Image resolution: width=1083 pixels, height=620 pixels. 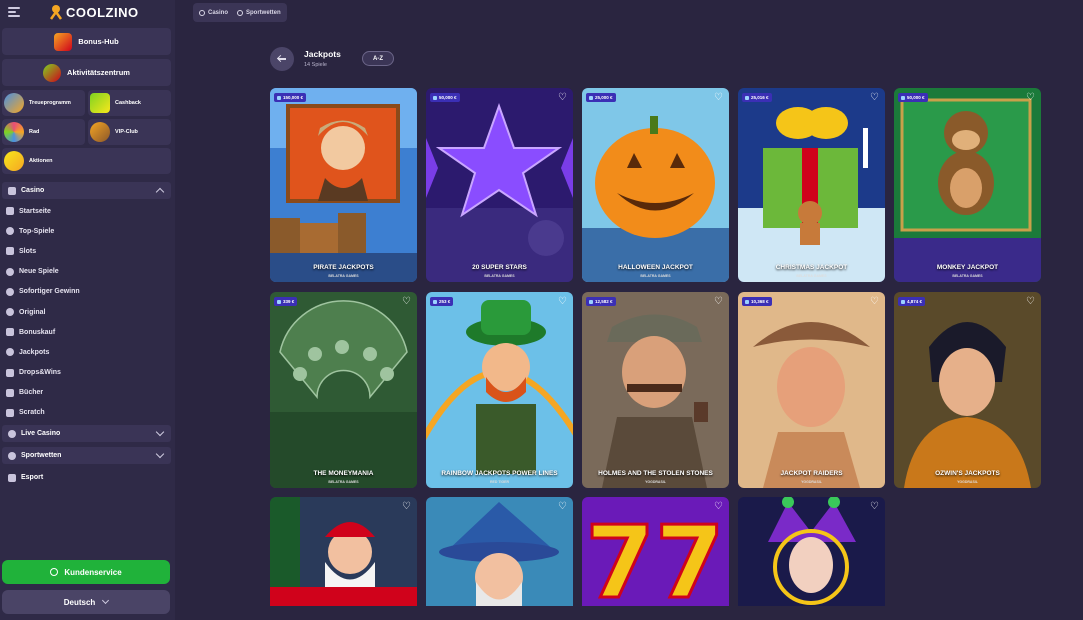 What do you see at coordinates (14, 103) in the screenshot?
I see `shield-icon` at bounding box center [14, 103].